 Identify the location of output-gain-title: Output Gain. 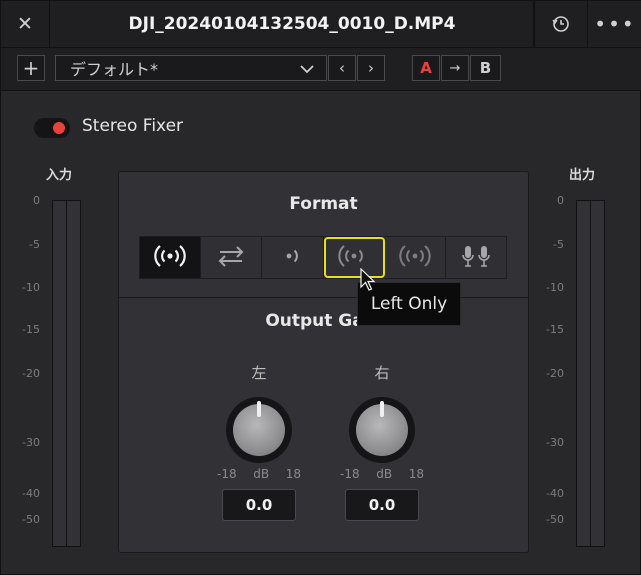
(323, 321).